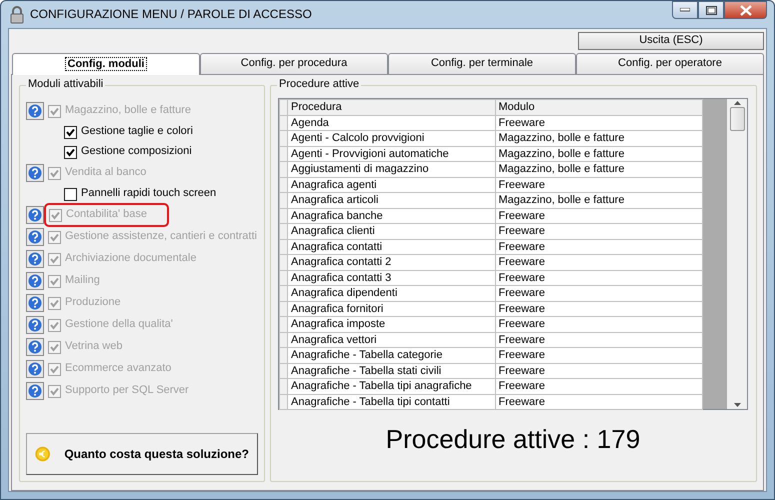  I want to click on column-header: Modulo, so click(598, 107).